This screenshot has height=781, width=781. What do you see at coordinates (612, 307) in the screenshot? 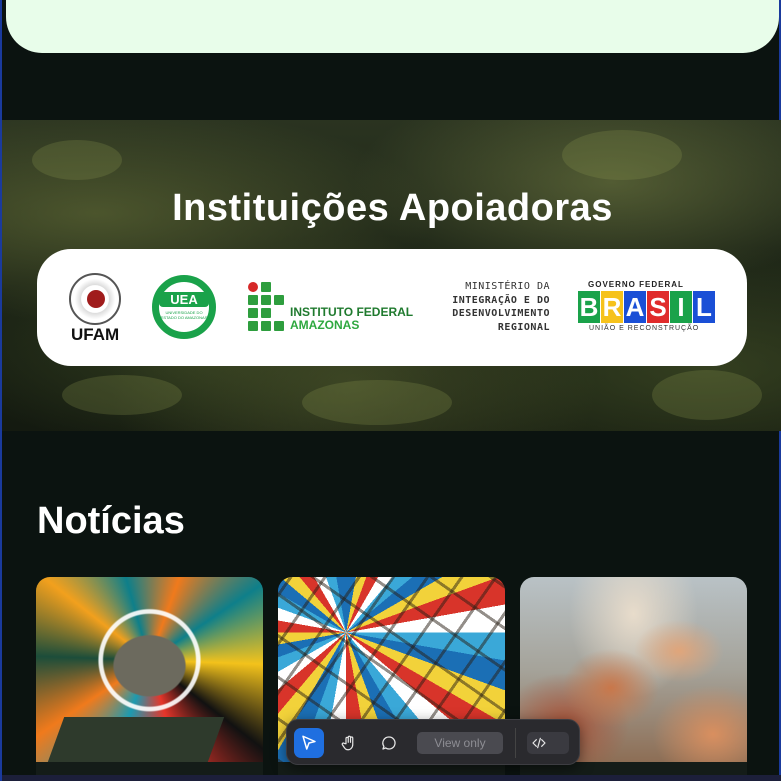
I see `brasil-letter: R` at bounding box center [612, 307].